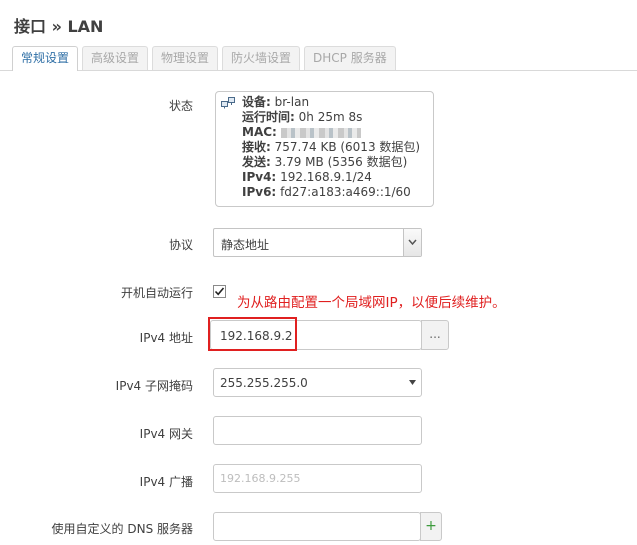  What do you see at coordinates (261, 58) in the screenshot?
I see `tab-firewall: 防火墙设置` at bounding box center [261, 58].